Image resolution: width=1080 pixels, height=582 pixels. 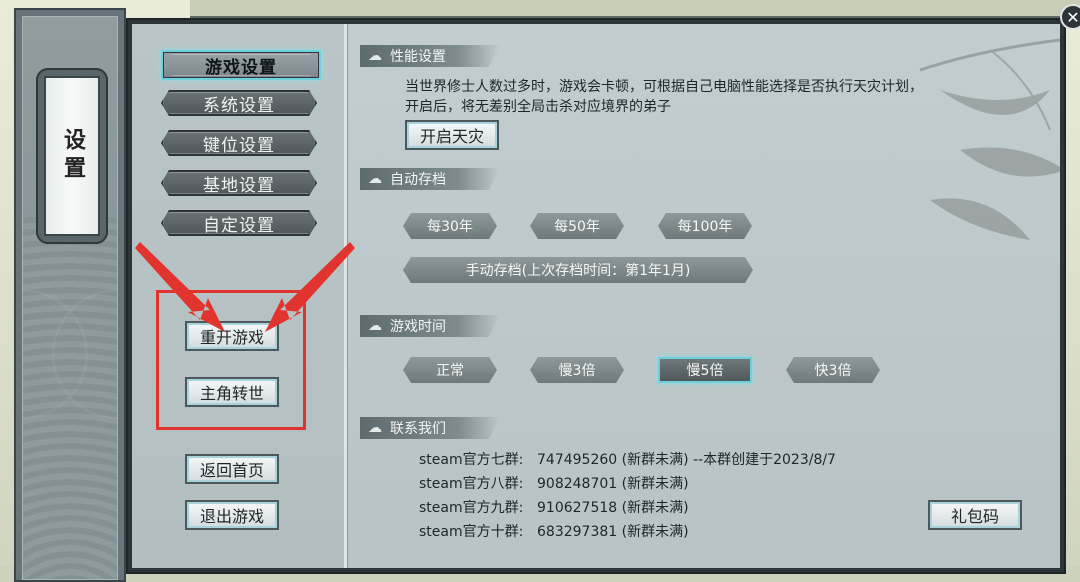 I want to click on speed-slow-5x: 慢5倍, so click(x=705, y=370).